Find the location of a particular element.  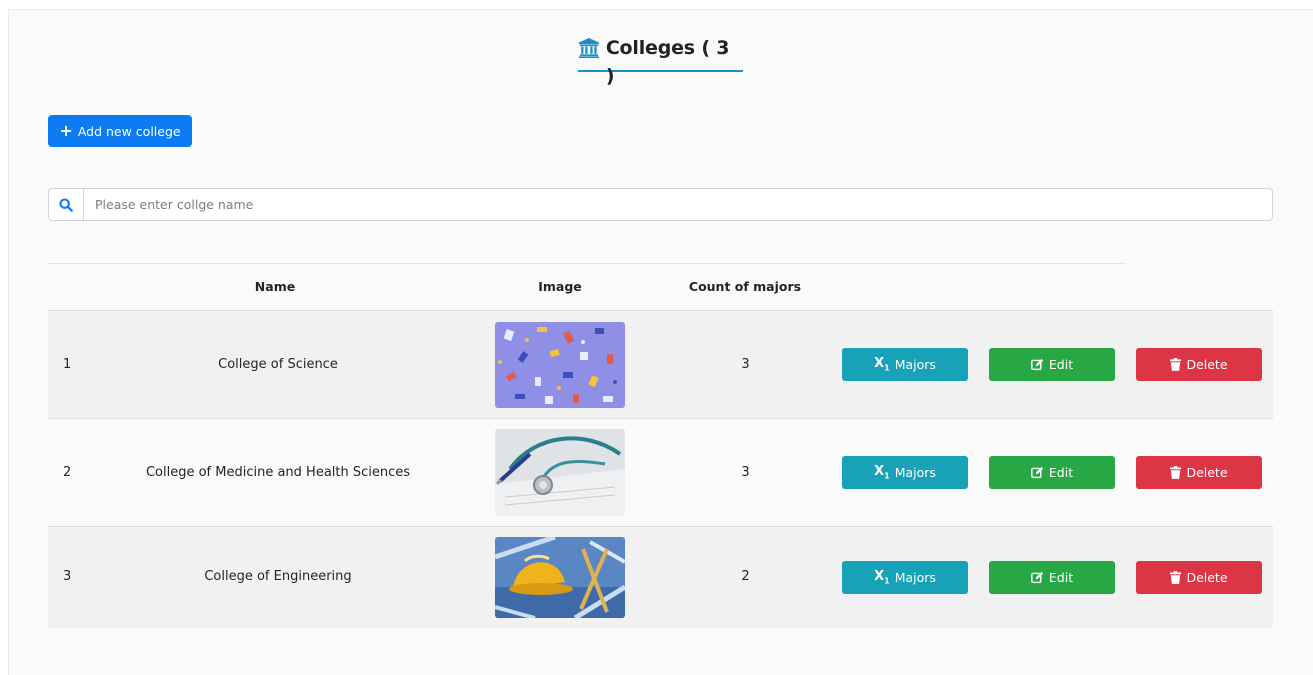

college-name: College of Engineering is located at coordinates (278, 576).